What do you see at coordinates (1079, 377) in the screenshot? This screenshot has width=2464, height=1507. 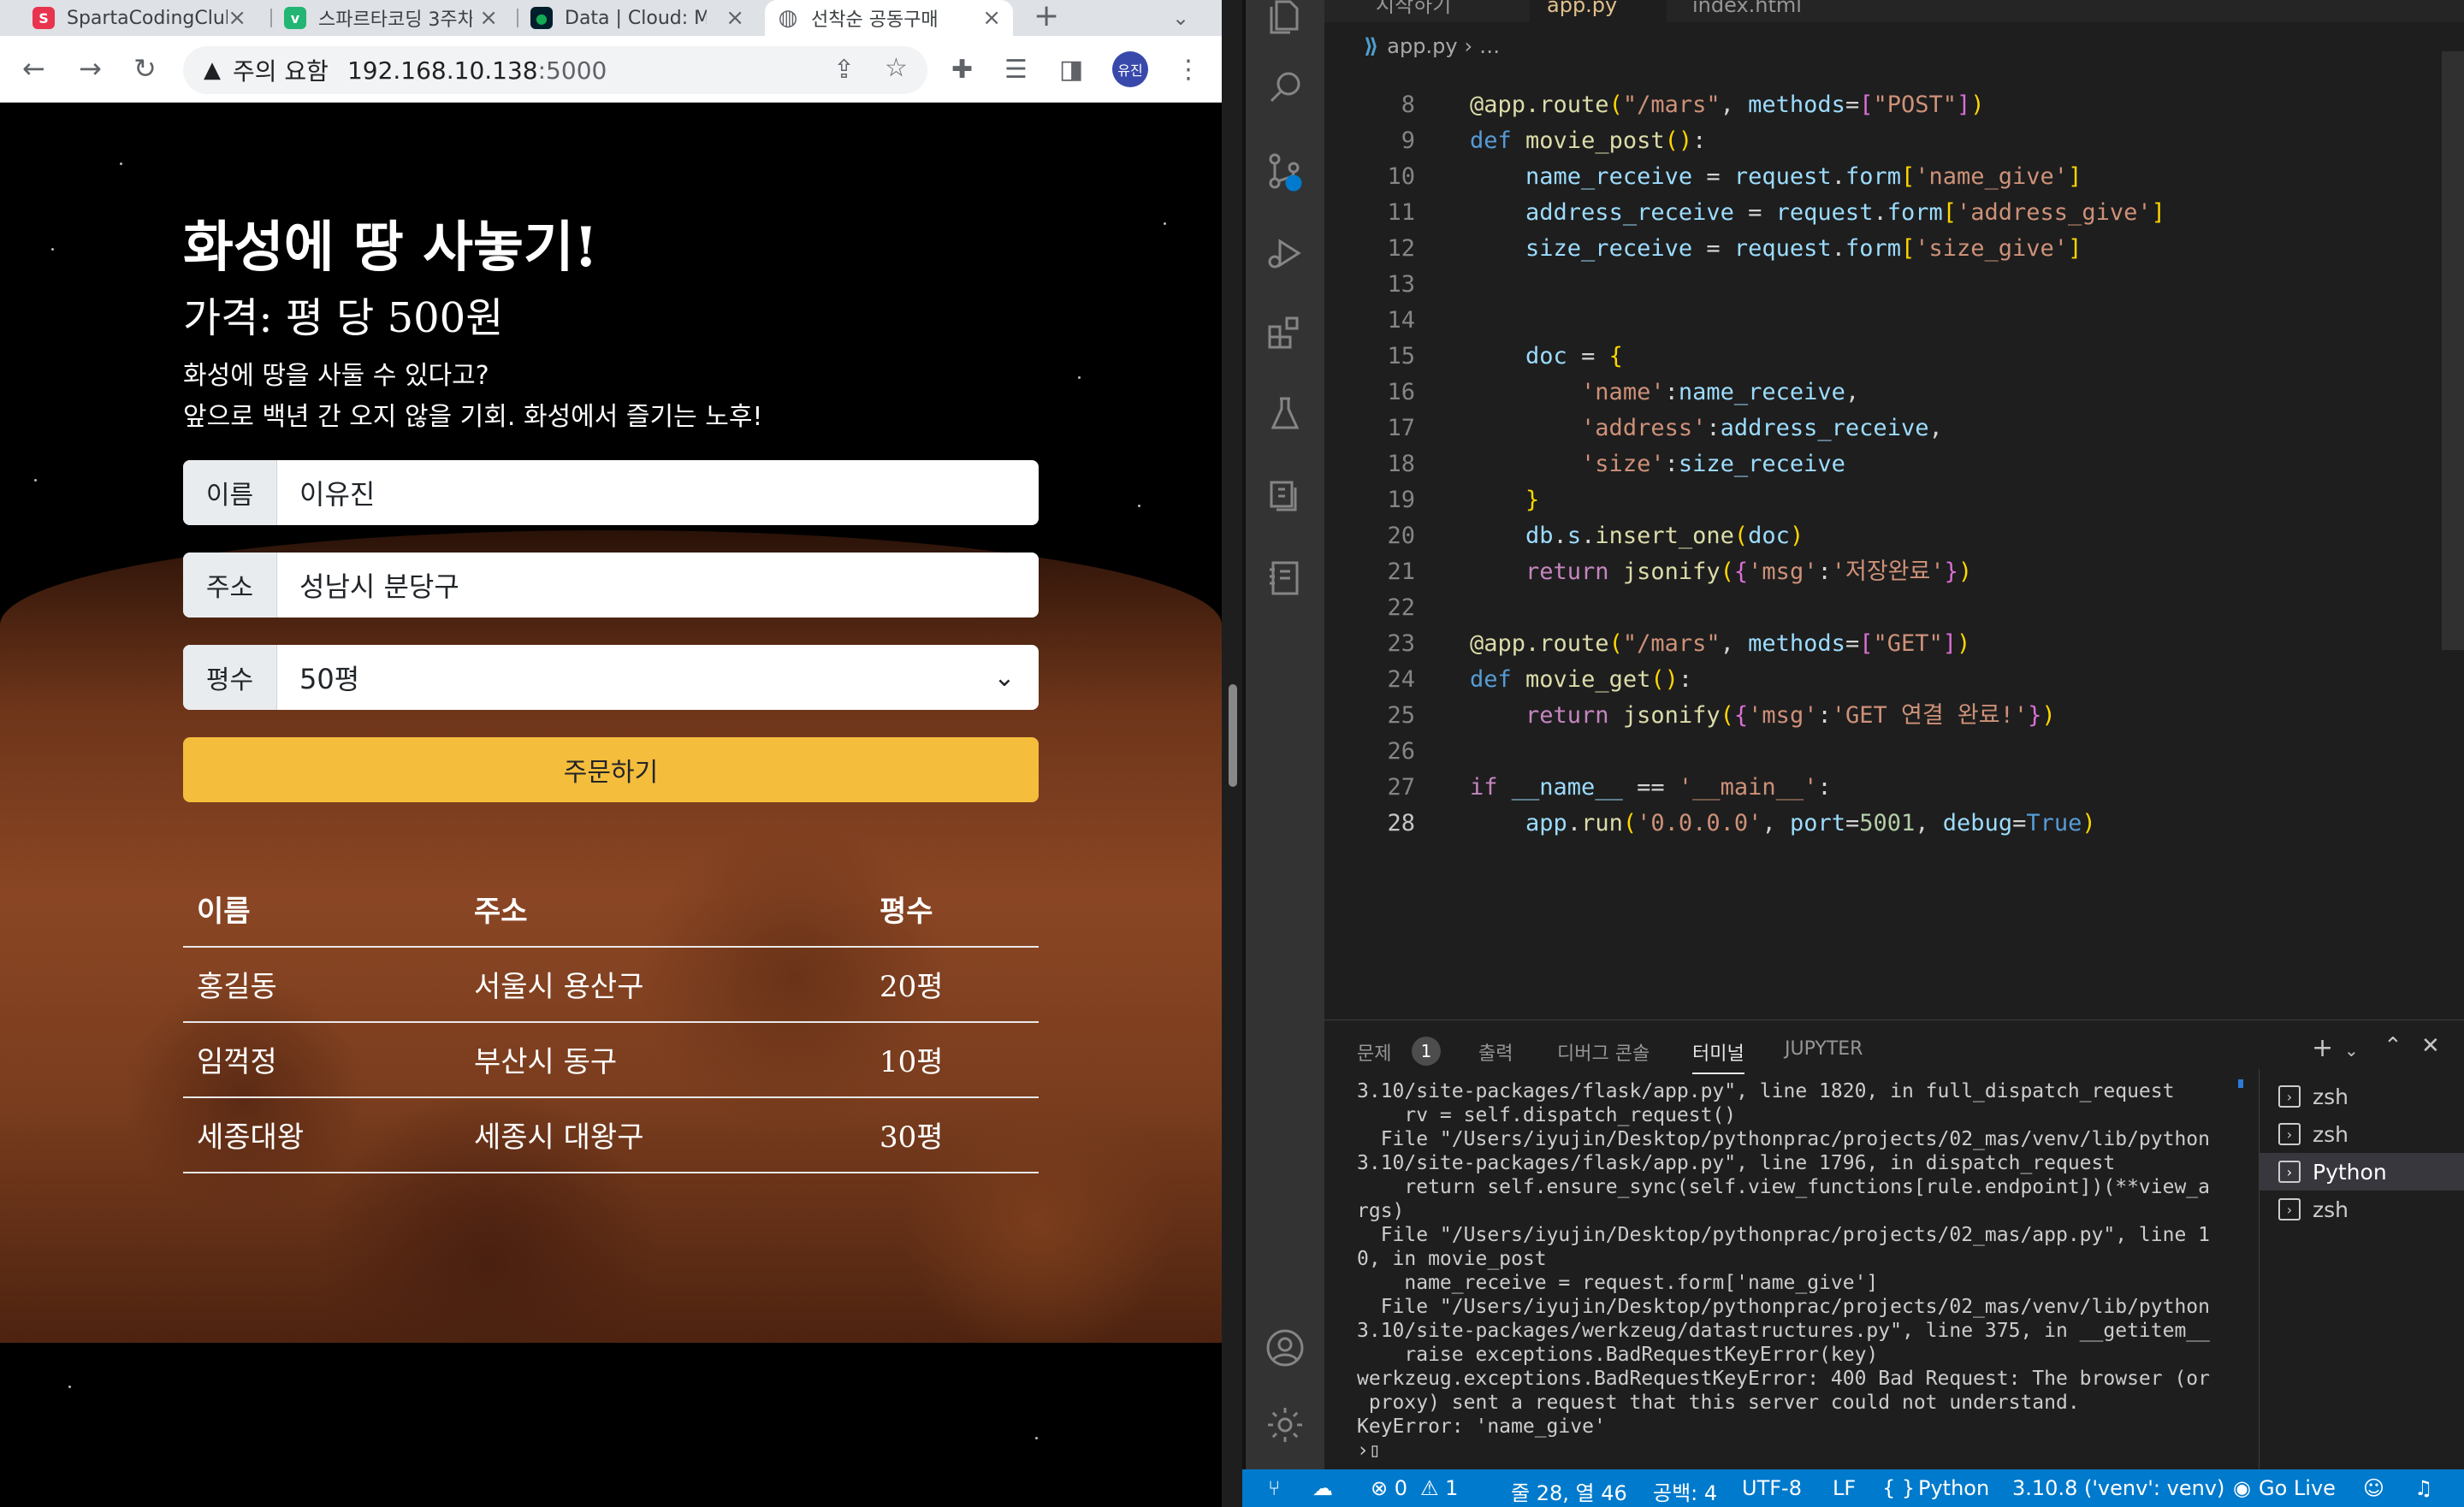 I see `star` at bounding box center [1079, 377].